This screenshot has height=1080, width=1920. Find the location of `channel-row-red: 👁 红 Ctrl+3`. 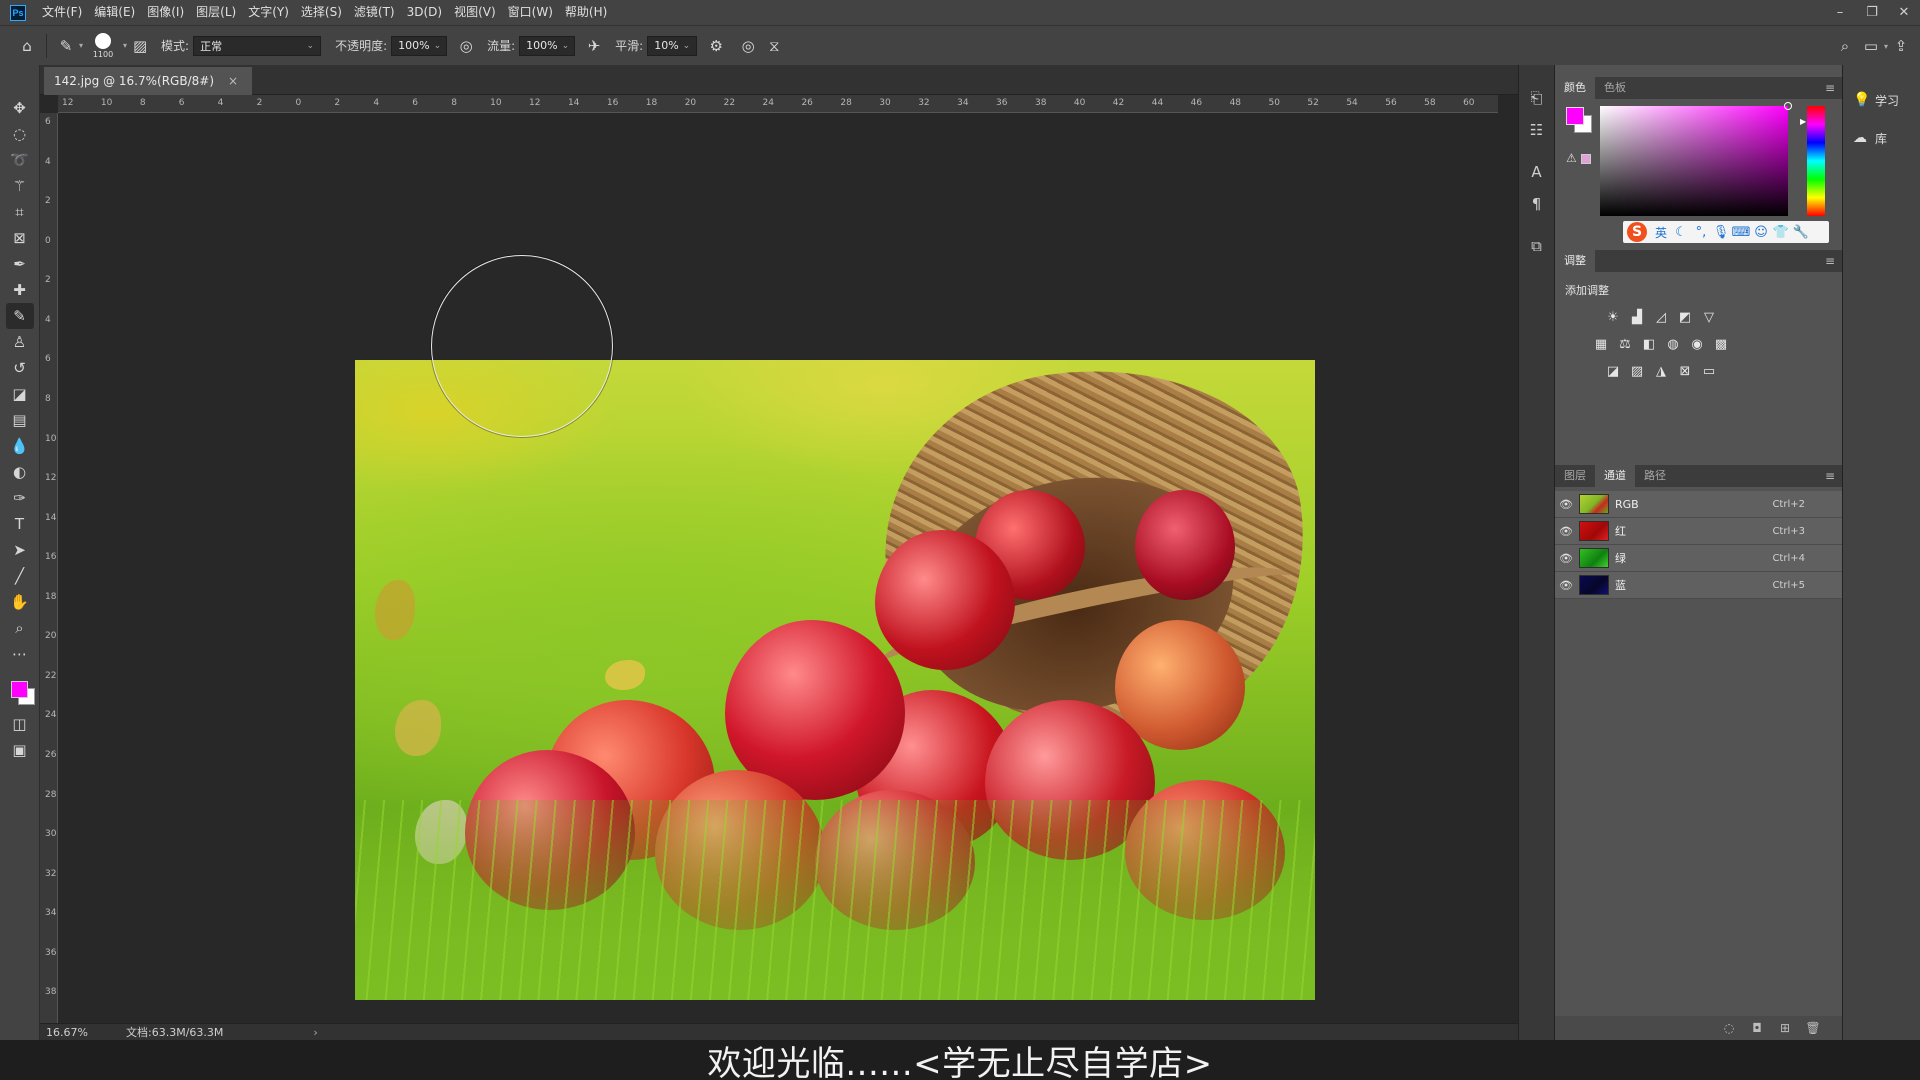

channel-row-red: 👁 红 Ctrl+3 is located at coordinates (1699, 531).